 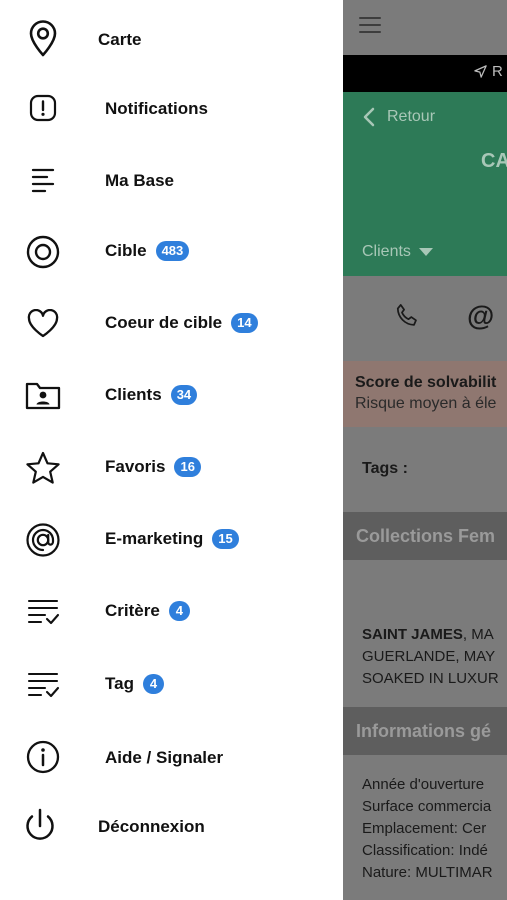 What do you see at coordinates (40, 826) in the screenshot?
I see `power-icon` at bounding box center [40, 826].